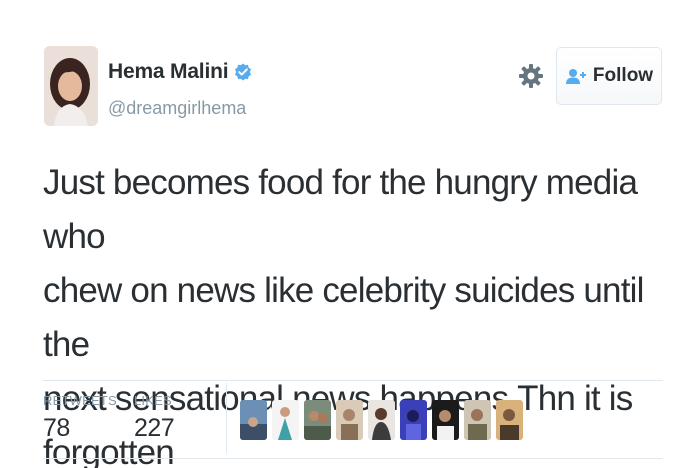  Describe the element at coordinates (243, 72) in the screenshot. I see `verified-badge-icon` at that location.